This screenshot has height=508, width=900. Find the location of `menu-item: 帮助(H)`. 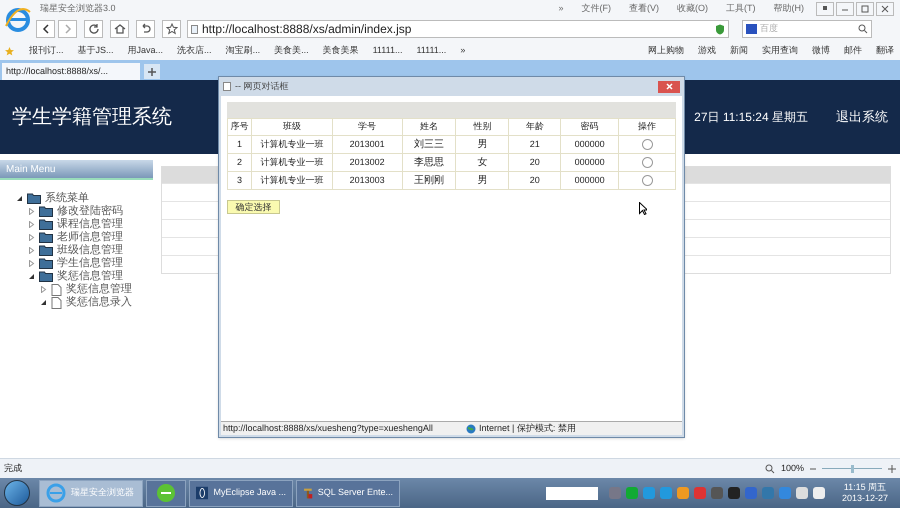

menu-item: 帮助(H) is located at coordinates (789, 9).